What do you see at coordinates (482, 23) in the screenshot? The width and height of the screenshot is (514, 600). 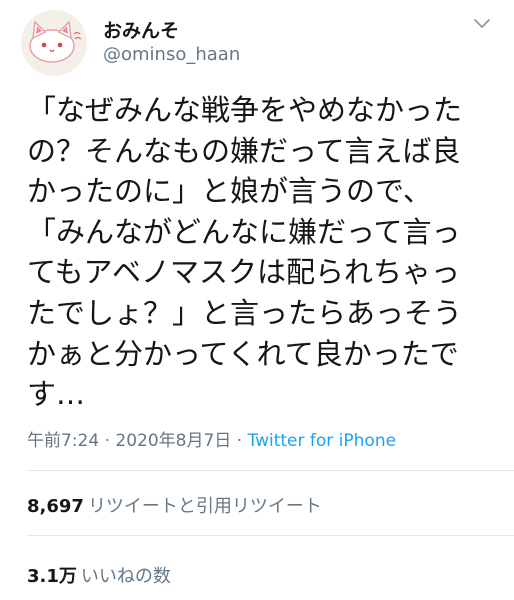 I see `chevron-down-icon` at bounding box center [482, 23].